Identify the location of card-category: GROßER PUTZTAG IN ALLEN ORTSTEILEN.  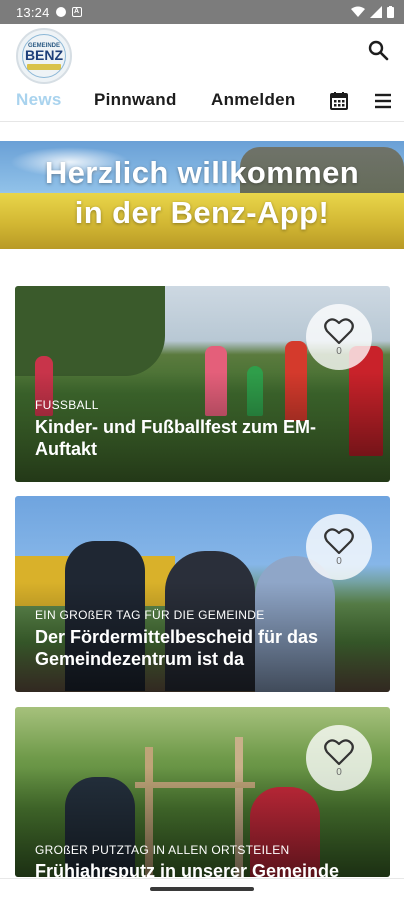
(162, 850).